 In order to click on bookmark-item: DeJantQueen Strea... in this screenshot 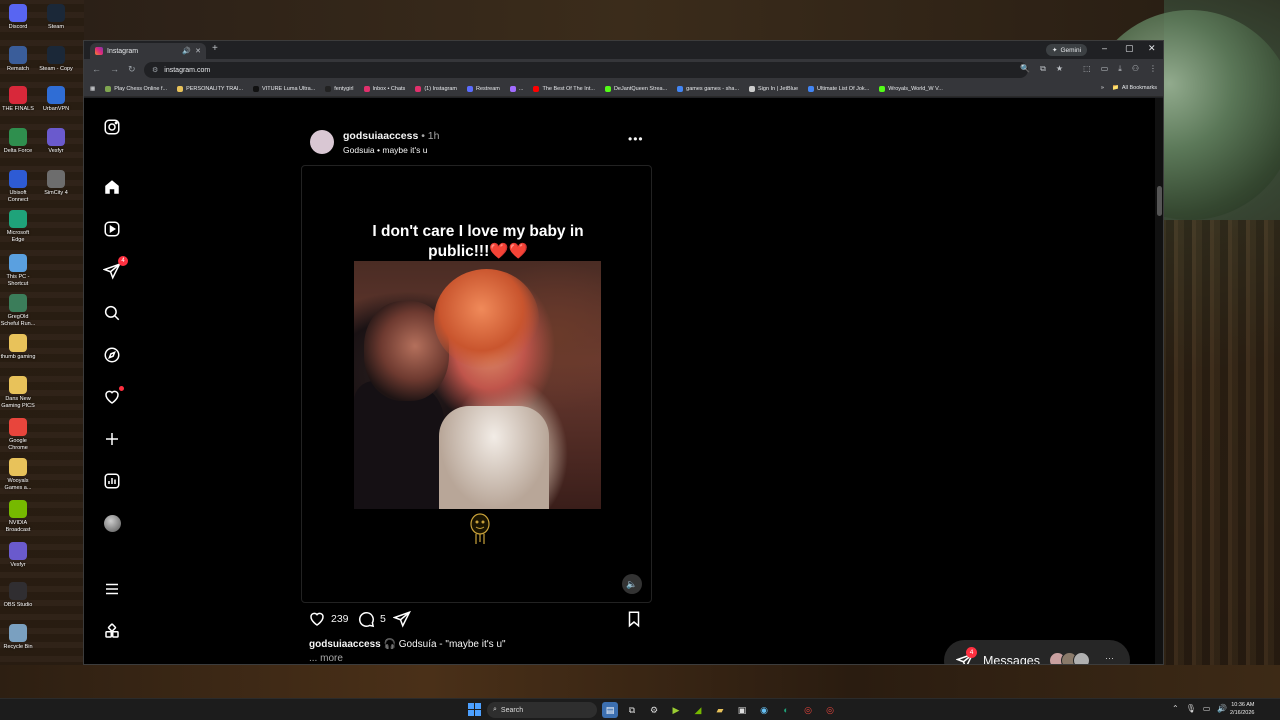, I will do `click(635, 88)`.